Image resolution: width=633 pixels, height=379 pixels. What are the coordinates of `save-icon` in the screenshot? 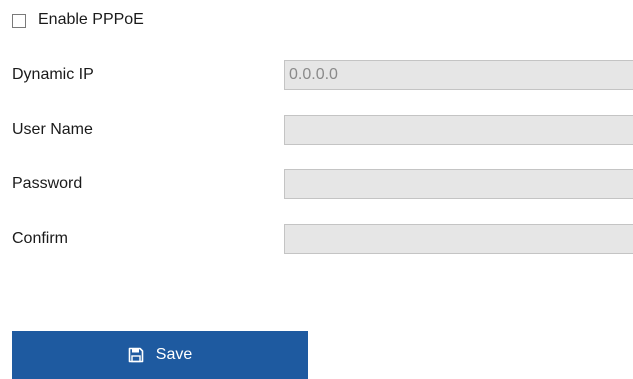 It's located at (136, 355).